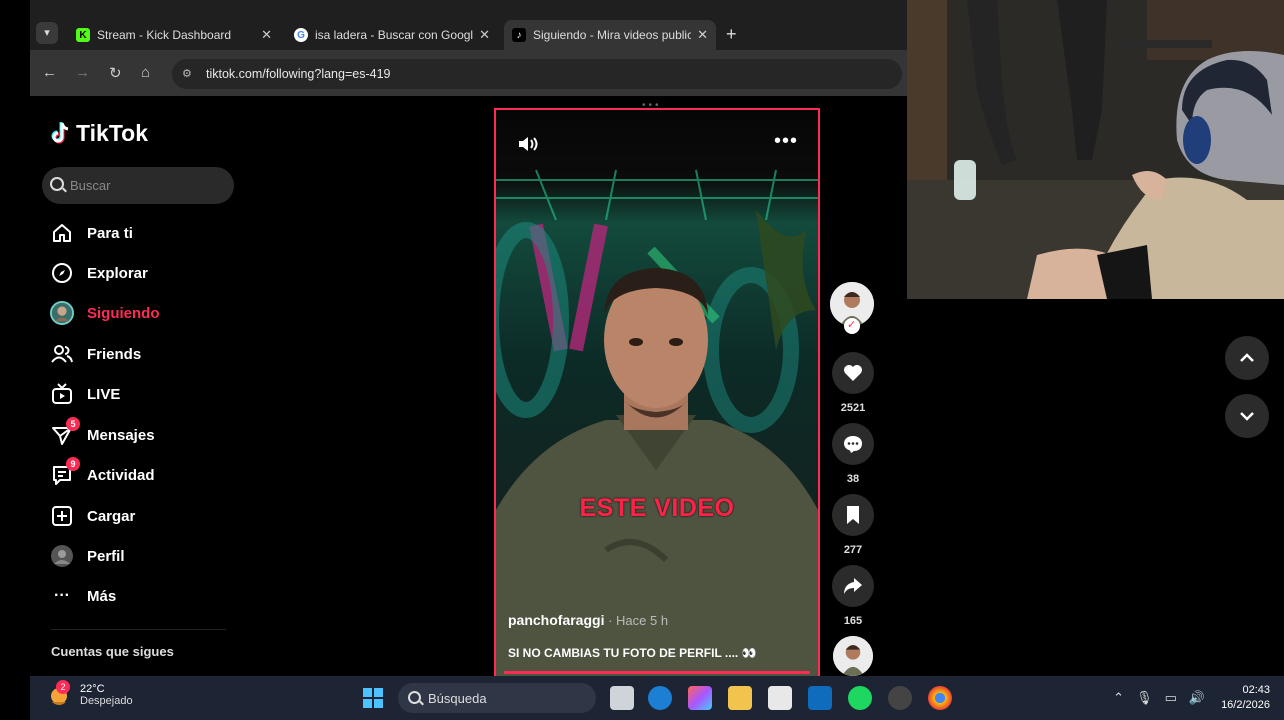 The height and width of the screenshot is (720, 1284). I want to click on share-action: 165, so click(853, 596).